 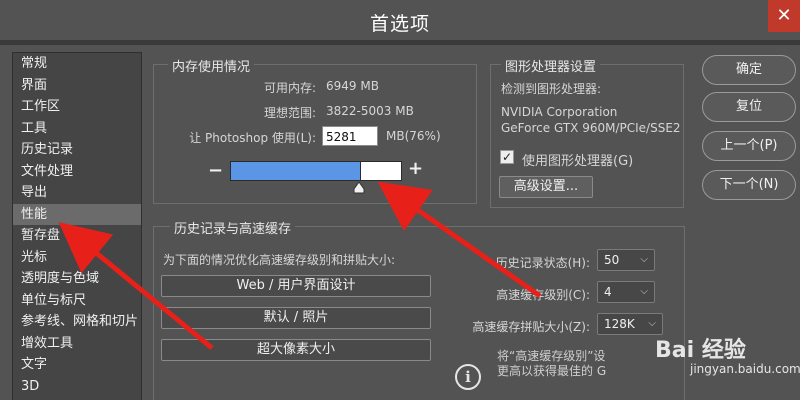 What do you see at coordinates (77, 365) in the screenshot?
I see `sidebar-item: 文字` at bounding box center [77, 365].